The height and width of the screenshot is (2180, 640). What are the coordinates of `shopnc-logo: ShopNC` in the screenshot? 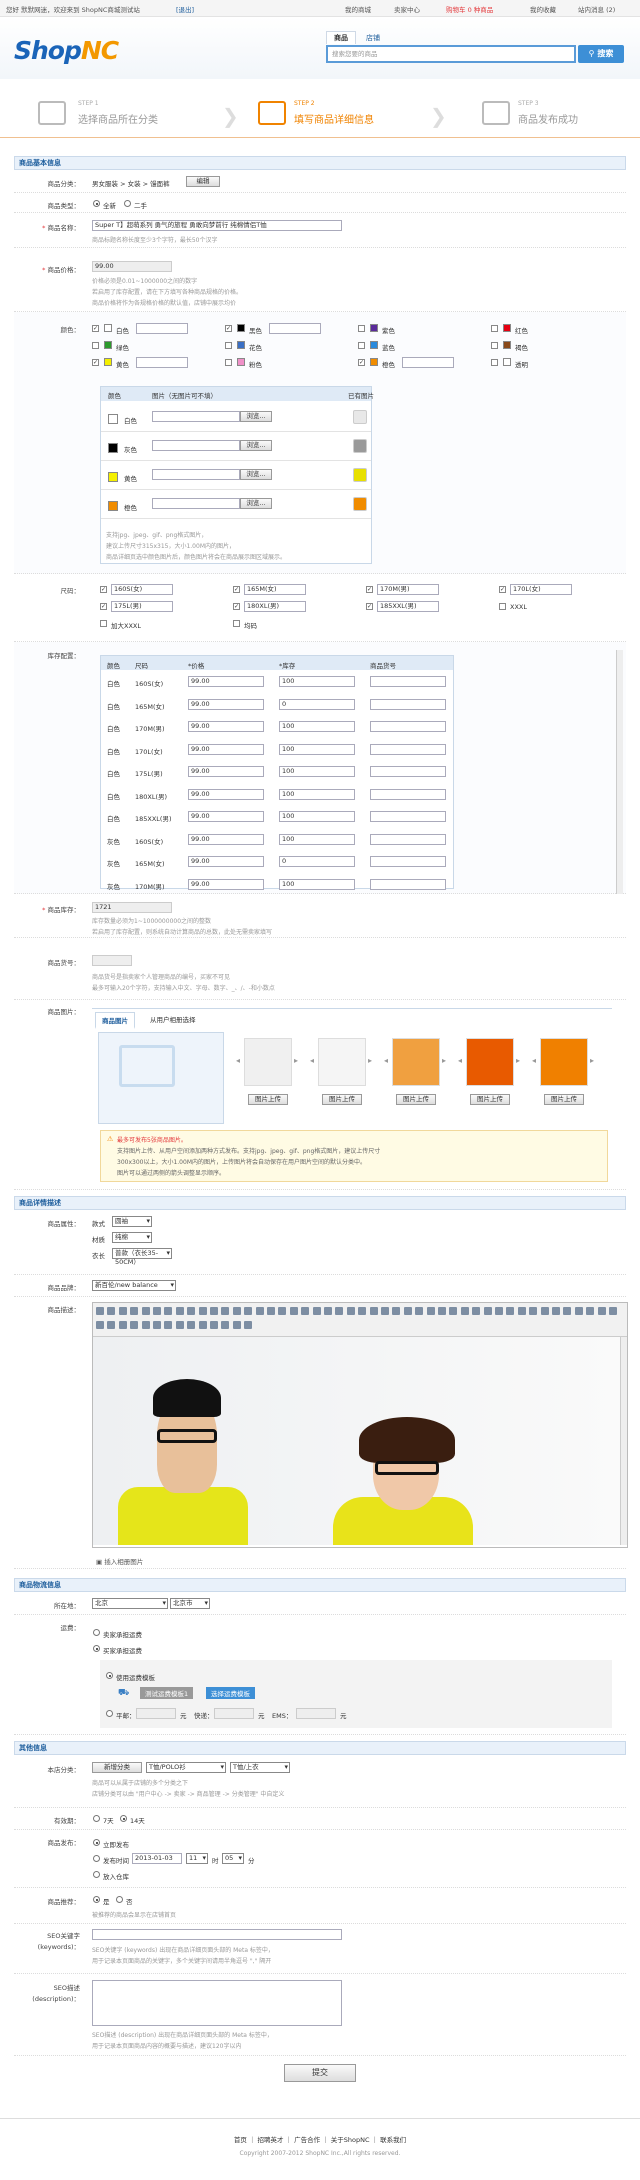 It's located at (66, 50).